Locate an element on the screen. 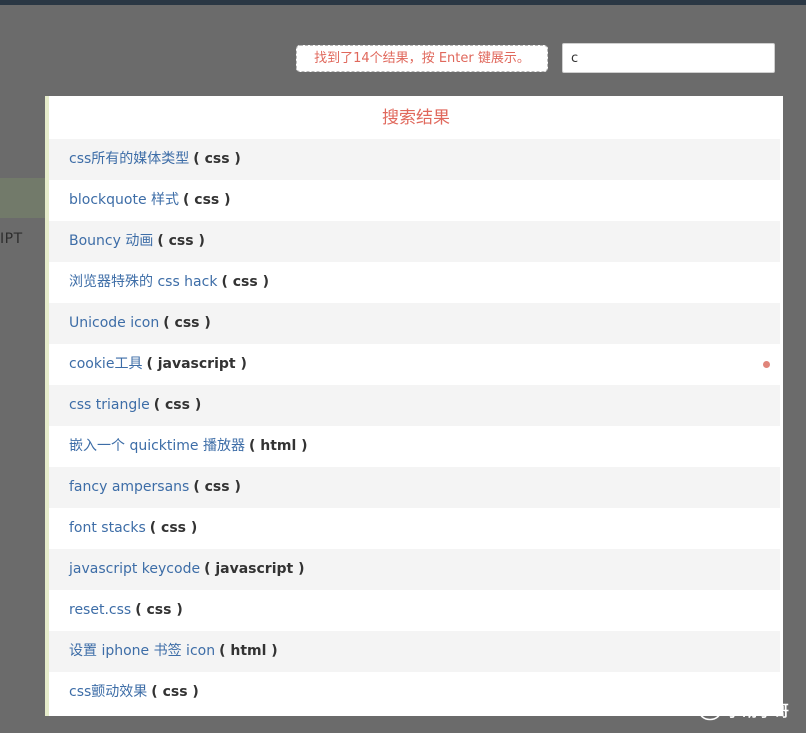 Image resolution: width=806 pixels, height=733 pixels. background-band is located at coordinates (23, 198).